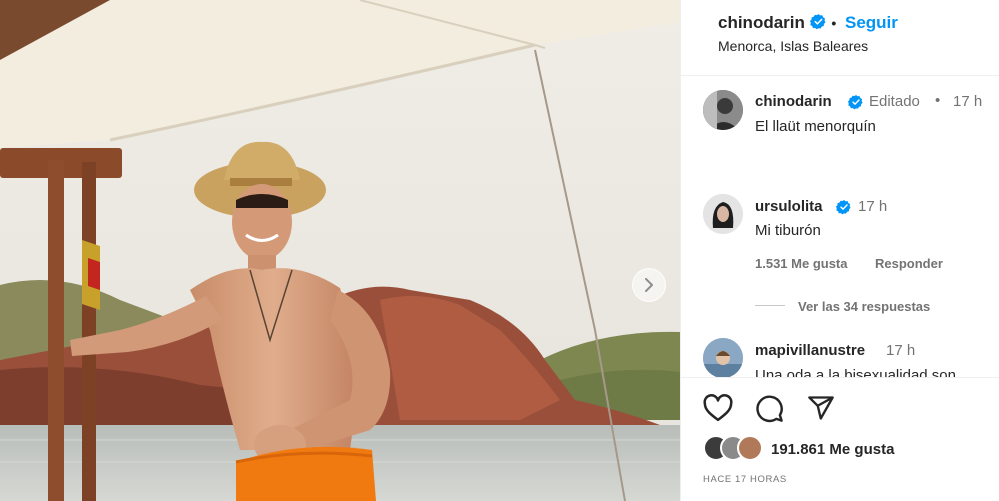 The height and width of the screenshot is (501, 999). What do you see at coordinates (909, 263) in the screenshot?
I see `reply-button: Responder` at bounding box center [909, 263].